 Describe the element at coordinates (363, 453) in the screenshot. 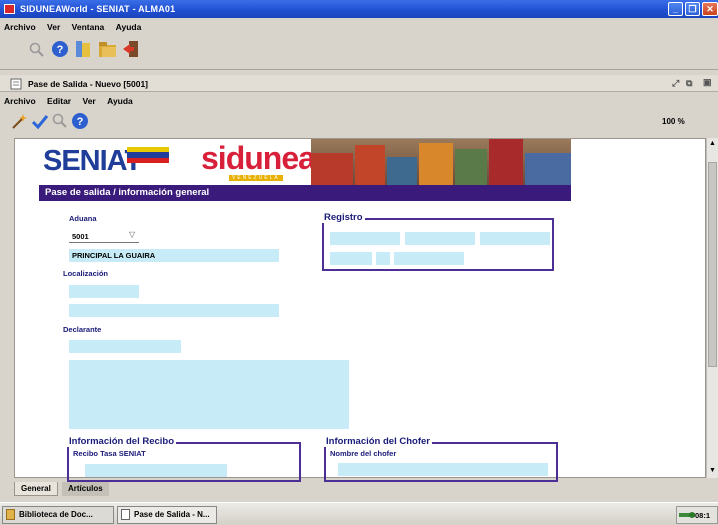

I see `chofer-label: Nombre del chofer` at that location.